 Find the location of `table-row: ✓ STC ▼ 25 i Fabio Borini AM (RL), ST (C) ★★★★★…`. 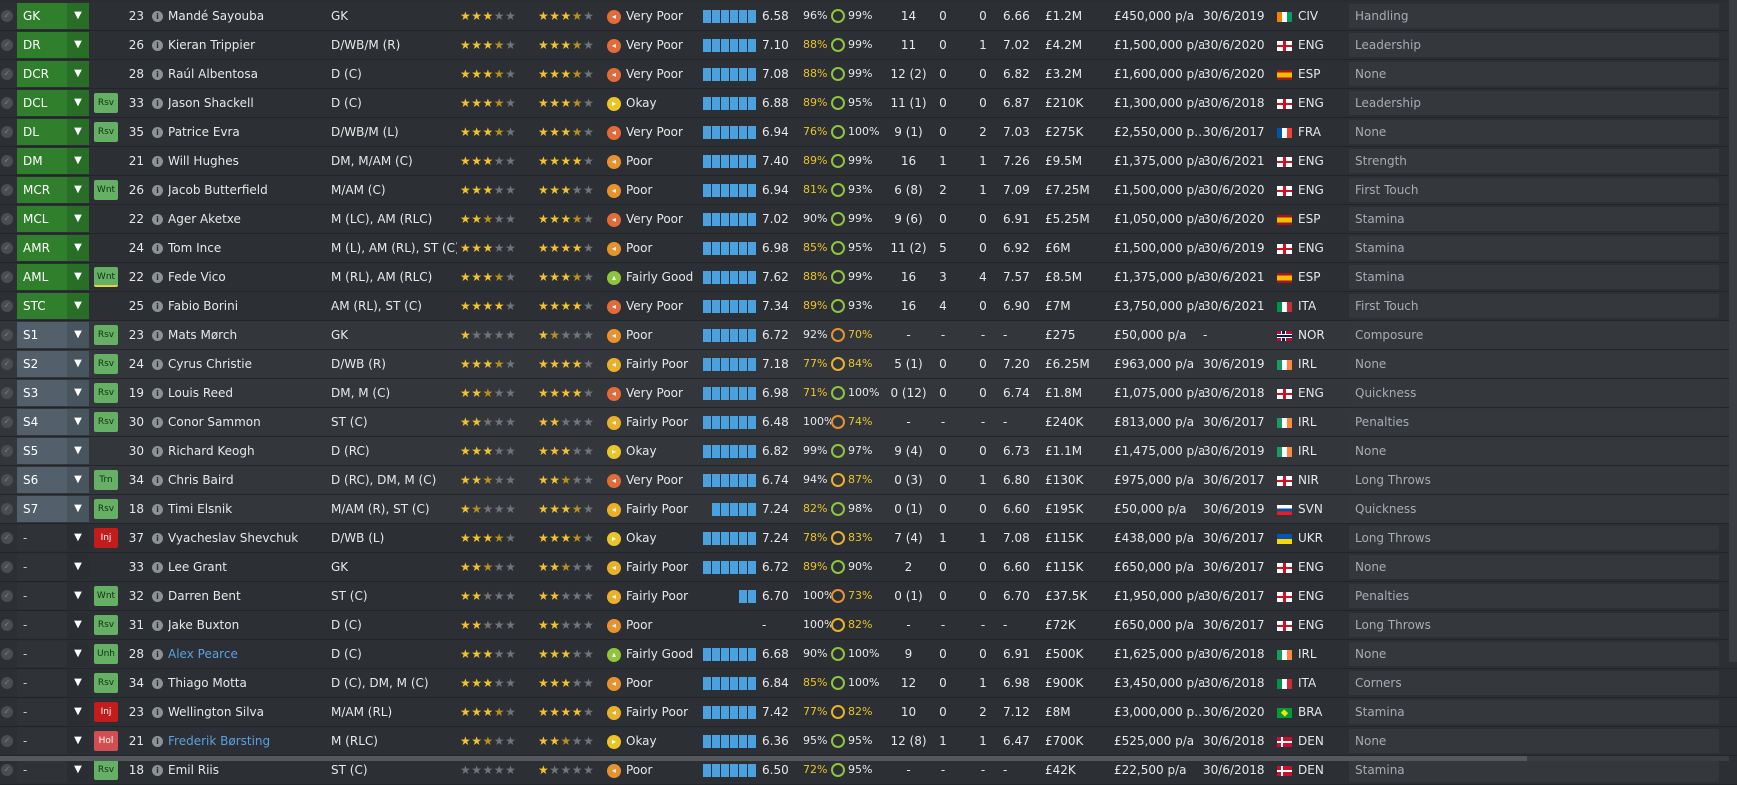

table-row: ✓ STC ▼ 25 i Fabio Borini AM (RL), ST (C) ★★★★★… is located at coordinates (868, 306).